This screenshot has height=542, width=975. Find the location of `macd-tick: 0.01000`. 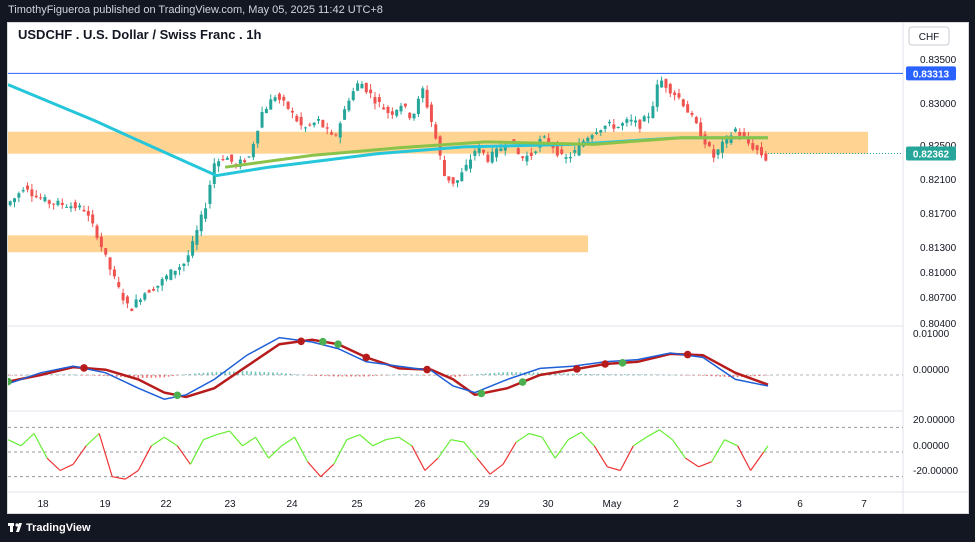

macd-tick: 0.01000 is located at coordinates (931, 334).